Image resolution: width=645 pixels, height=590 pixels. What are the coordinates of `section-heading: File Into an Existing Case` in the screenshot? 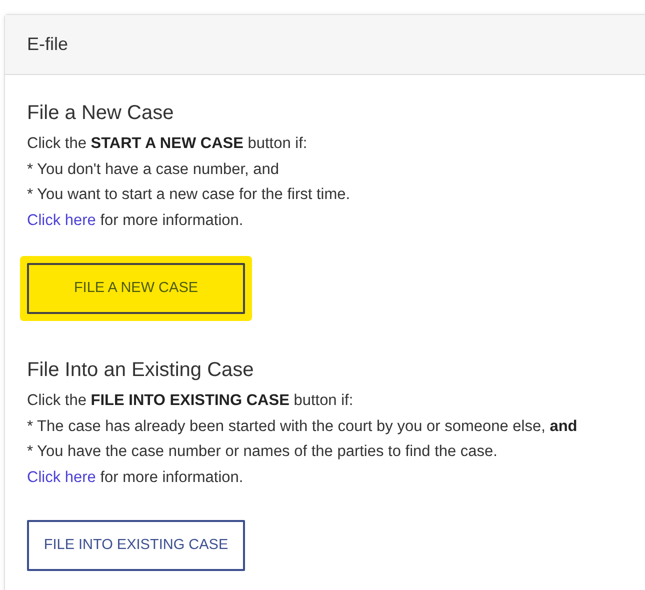 It's located at (141, 370).